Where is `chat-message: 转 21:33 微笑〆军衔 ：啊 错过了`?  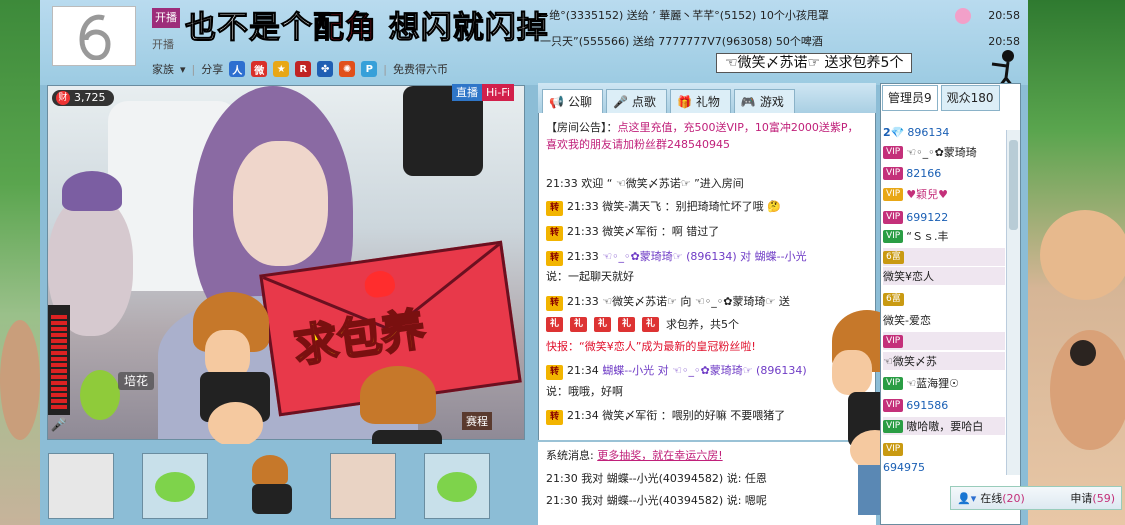
chat-message: 转 21:33 微笑〆军衔 ：啊 错过了 is located at coordinates (632, 232).